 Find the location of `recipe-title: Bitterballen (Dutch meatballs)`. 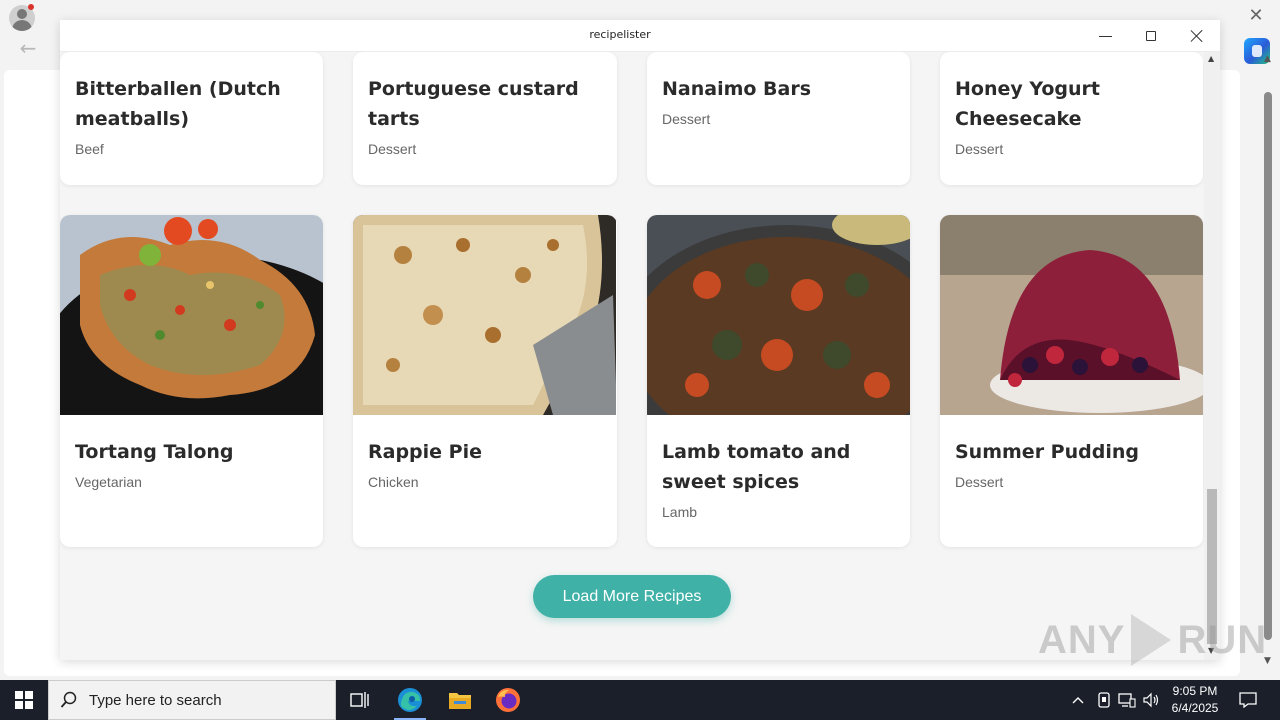

recipe-title: Bitterballen (Dutch meatballs) is located at coordinates (178, 104).